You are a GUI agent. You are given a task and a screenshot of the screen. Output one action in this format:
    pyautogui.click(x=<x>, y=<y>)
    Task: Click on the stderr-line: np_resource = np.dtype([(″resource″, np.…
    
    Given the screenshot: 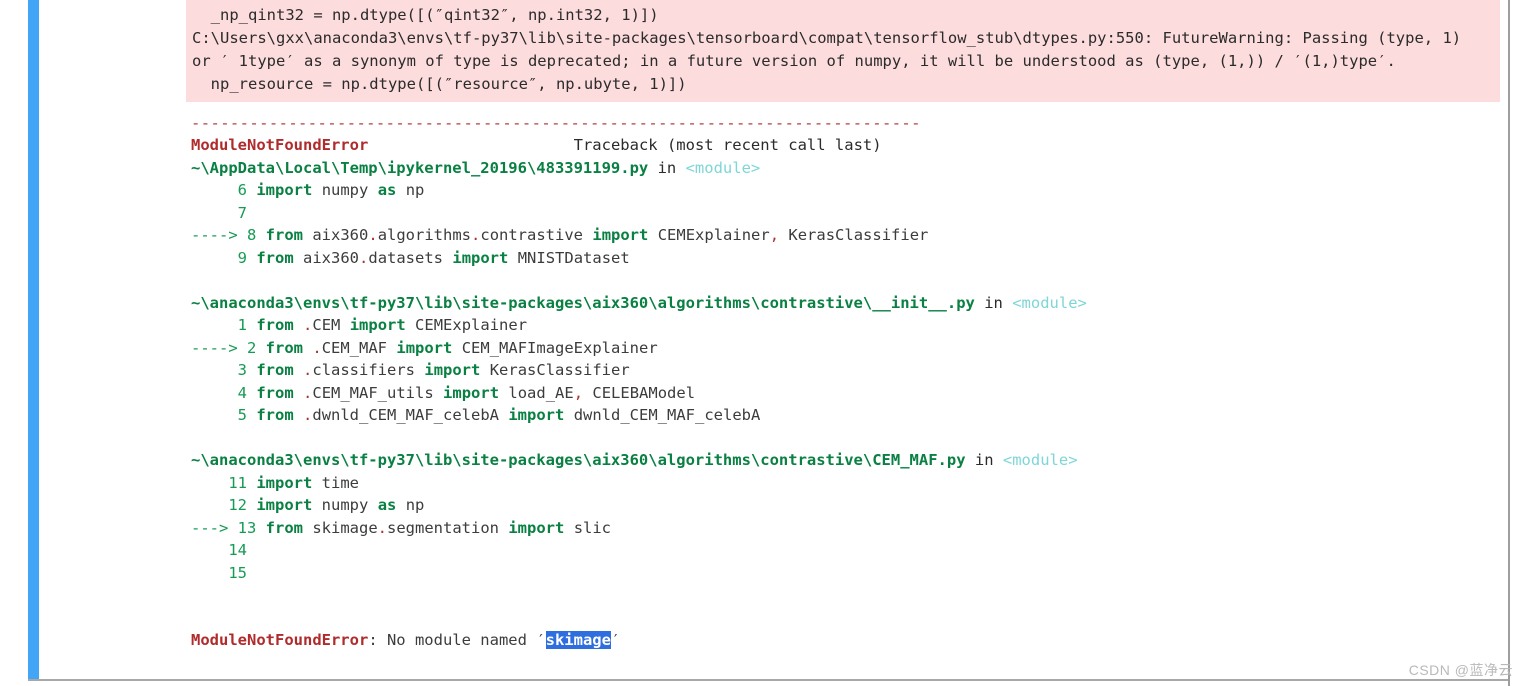 What is the action you would take?
    pyautogui.click(x=439, y=84)
    